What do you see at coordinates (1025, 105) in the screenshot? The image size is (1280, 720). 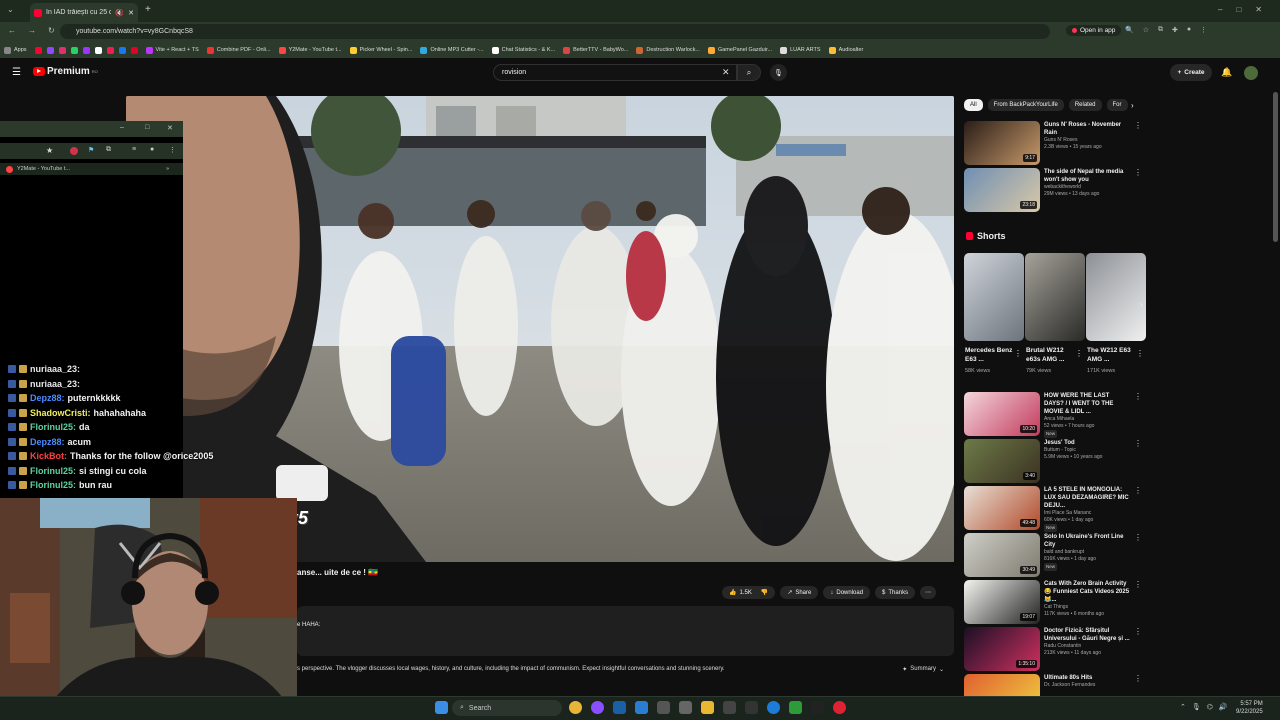 I see `chip-from-channel: From BackPackYourLife` at bounding box center [1025, 105].